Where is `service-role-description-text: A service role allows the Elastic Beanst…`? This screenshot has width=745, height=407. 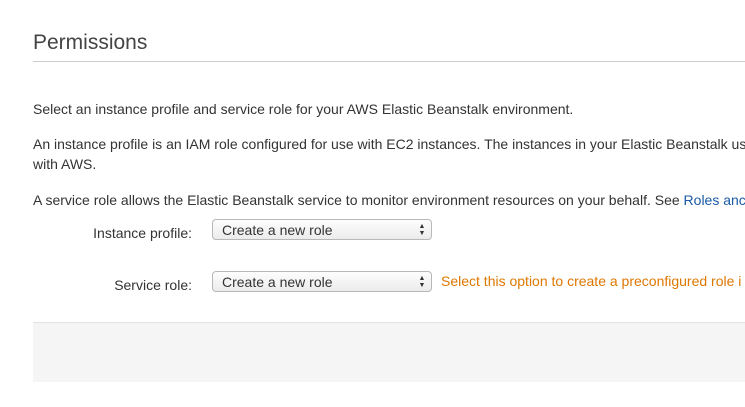
service-role-description-text: A service role allows the Elastic Beanst… is located at coordinates (358, 200).